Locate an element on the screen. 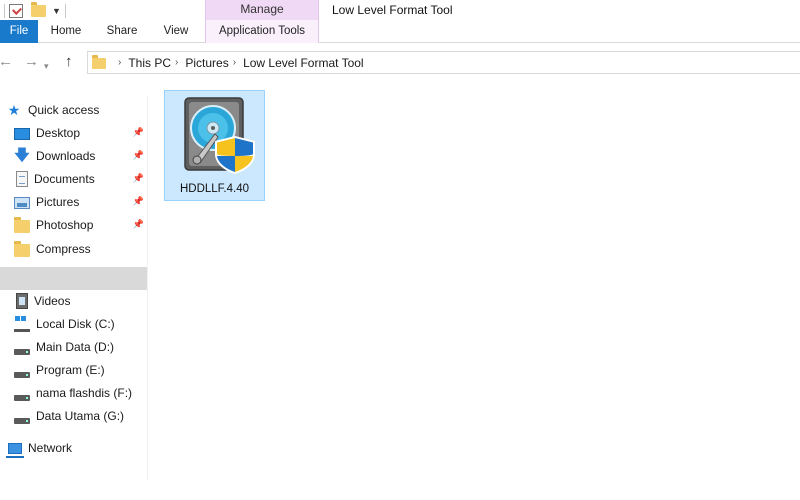 The height and width of the screenshot is (500, 800). breadcrumb-pictures: Pictures is located at coordinates (206, 63).